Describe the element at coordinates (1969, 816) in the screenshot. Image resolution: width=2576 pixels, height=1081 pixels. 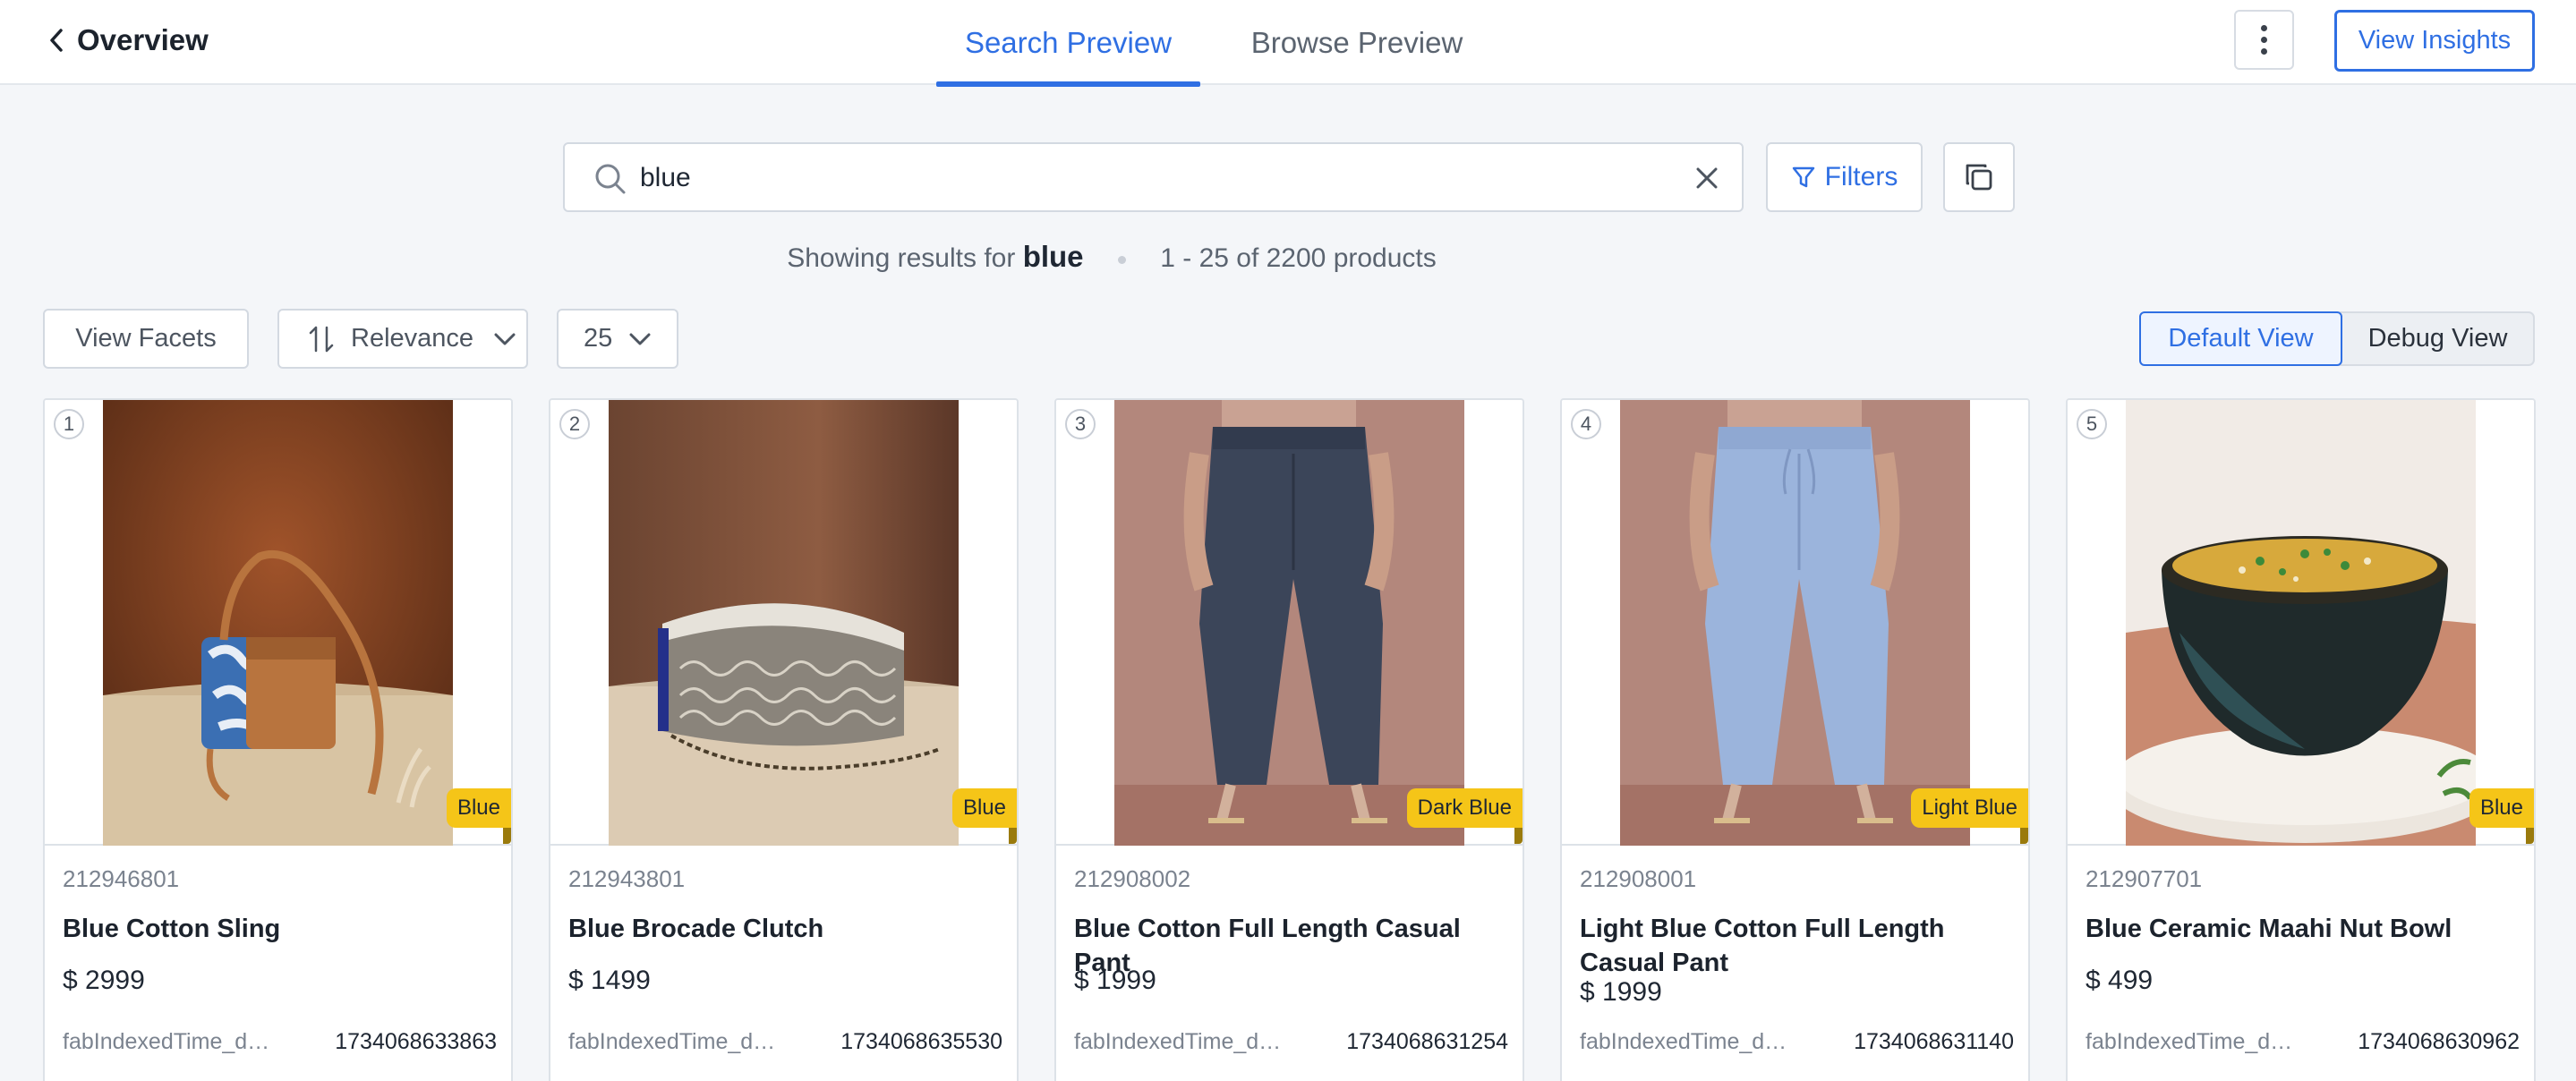
I see `color-tag: Light Blue` at that location.